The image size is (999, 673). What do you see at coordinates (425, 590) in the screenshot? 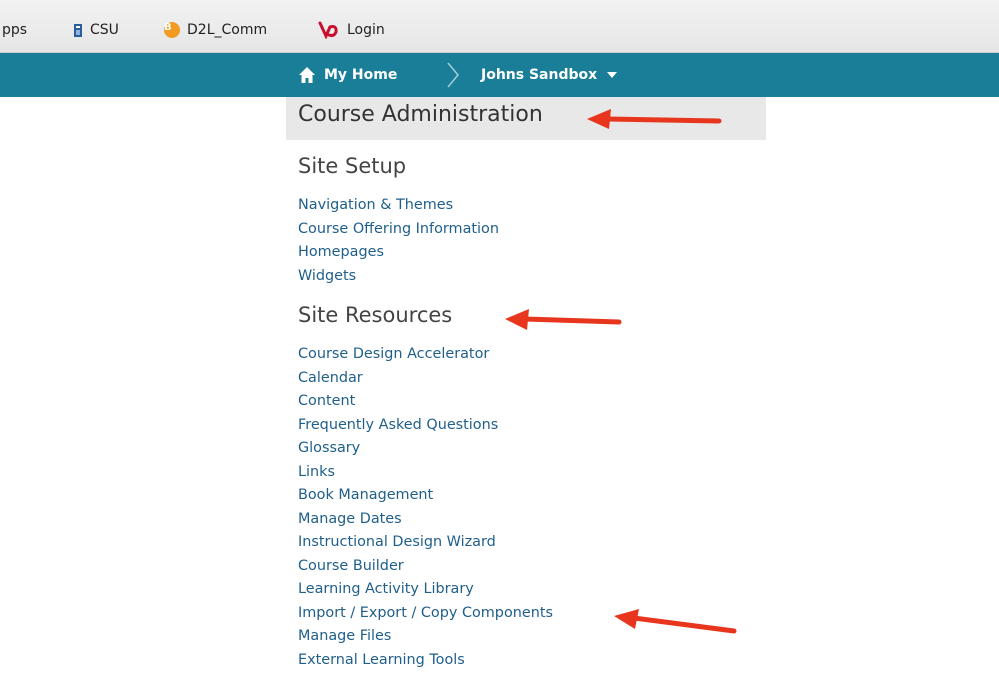
I see `link-learning-activity-library: Learning Activity Library` at bounding box center [425, 590].